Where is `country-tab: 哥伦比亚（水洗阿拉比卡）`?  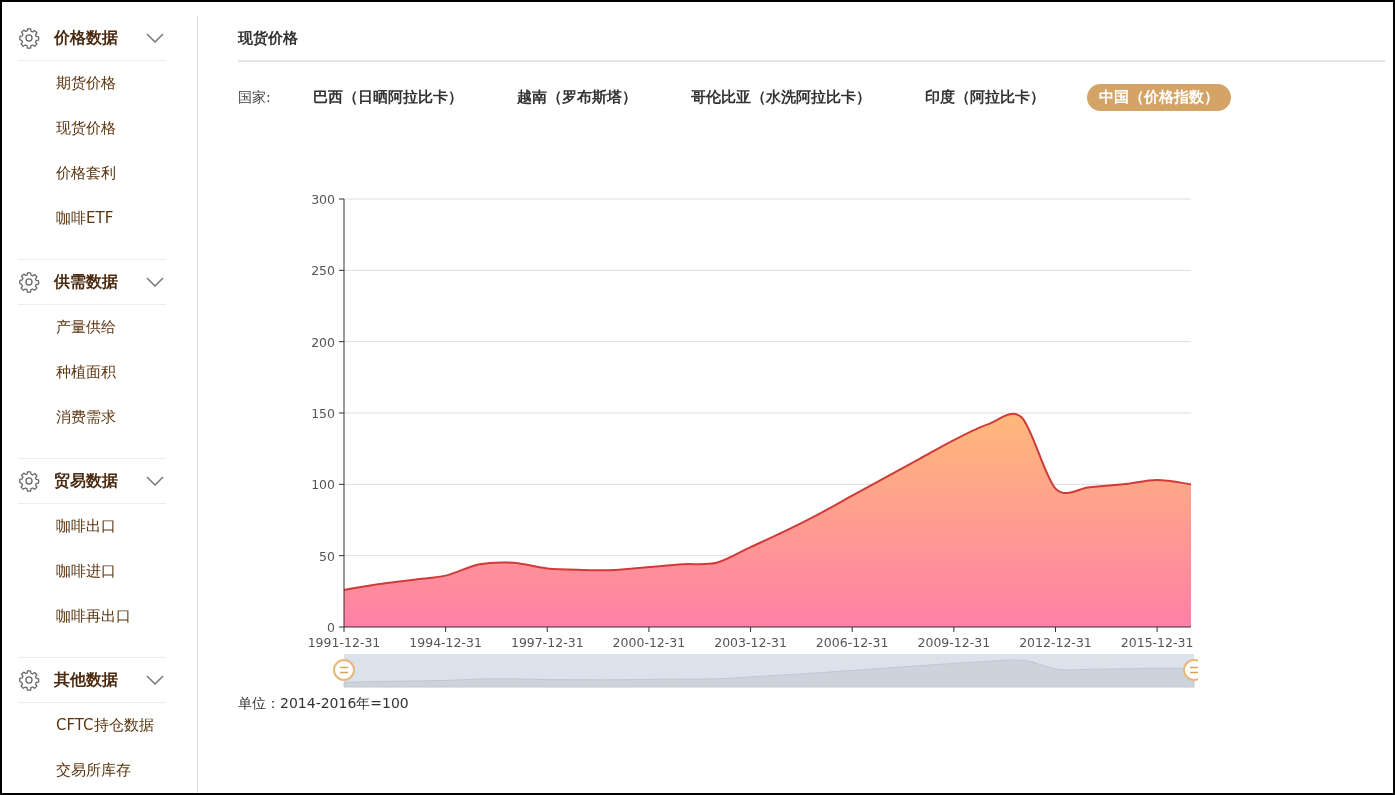 country-tab: 哥伦比亚（水洗阿拉比卡） is located at coordinates (780, 97).